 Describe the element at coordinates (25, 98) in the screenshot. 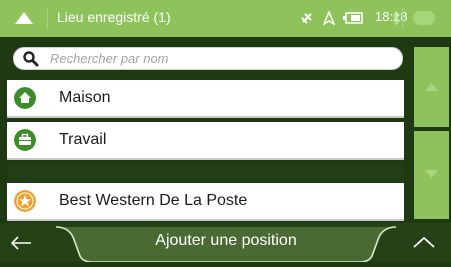

I see `home-icon` at that location.